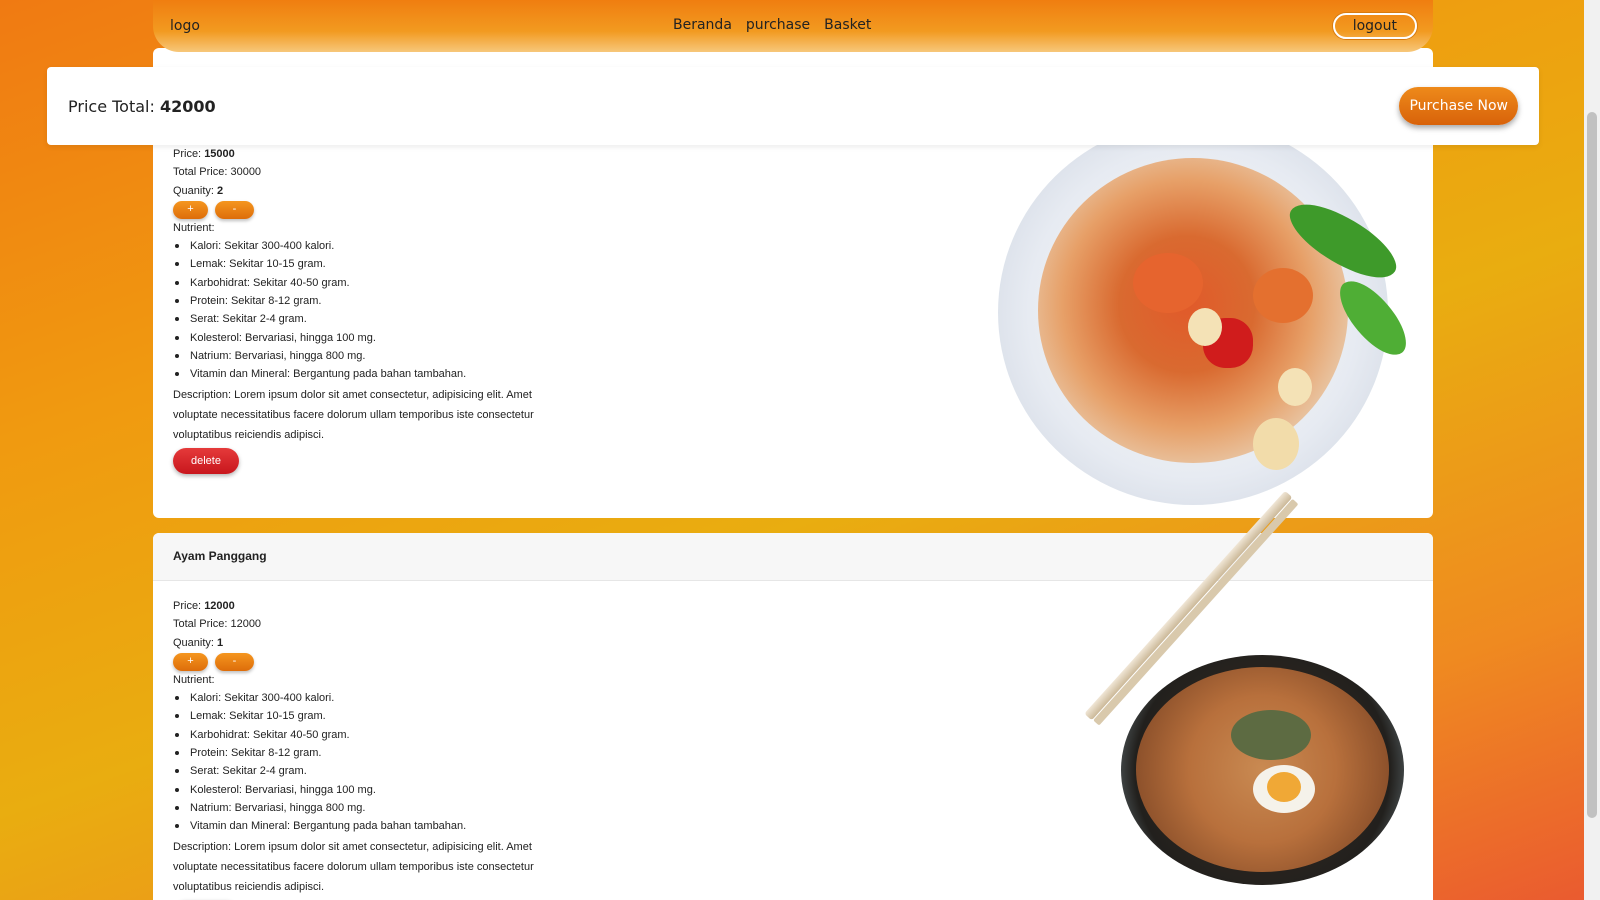  Describe the element at coordinates (847, 25) in the screenshot. I see `nav-link-basket: Basket` at that location.